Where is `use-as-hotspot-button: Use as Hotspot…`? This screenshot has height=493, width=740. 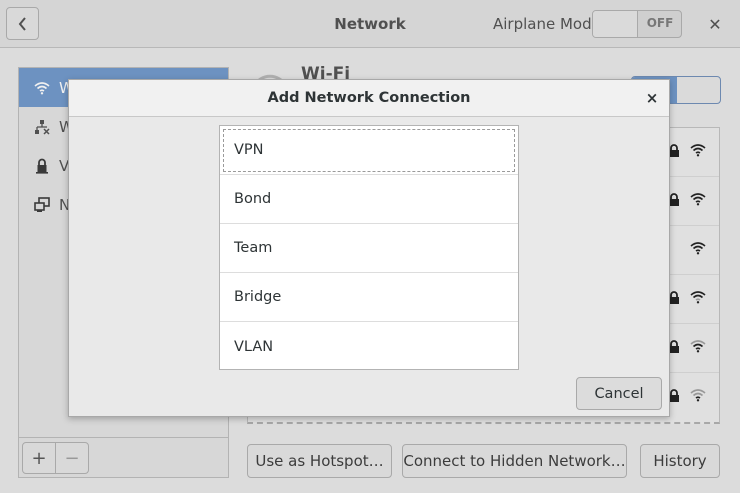
use-as-hotspot-button: Use as Hotspot… is located at coordinates (319, 461).